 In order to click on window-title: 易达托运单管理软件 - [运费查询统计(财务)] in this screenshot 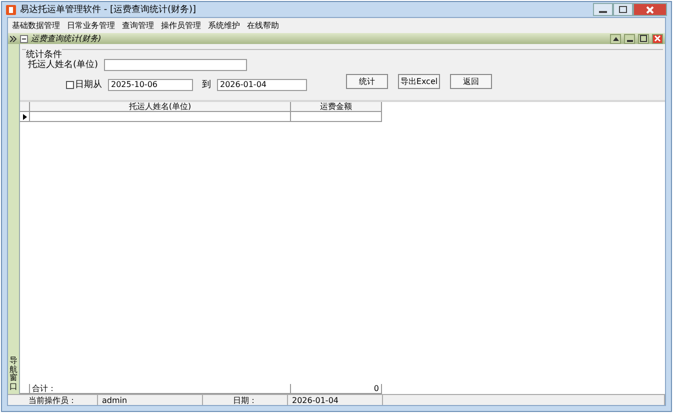, I will do `click(109, 10)`.